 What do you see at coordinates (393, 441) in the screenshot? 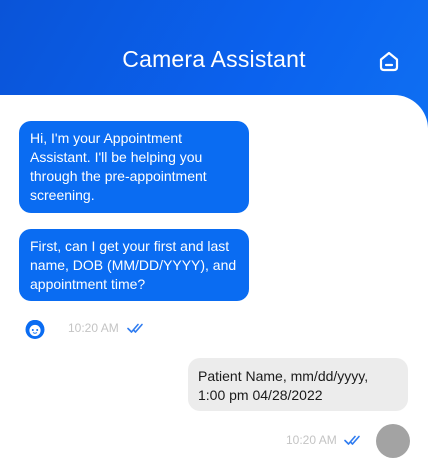
I see `user-avatar` at bounding box center [393, 441].